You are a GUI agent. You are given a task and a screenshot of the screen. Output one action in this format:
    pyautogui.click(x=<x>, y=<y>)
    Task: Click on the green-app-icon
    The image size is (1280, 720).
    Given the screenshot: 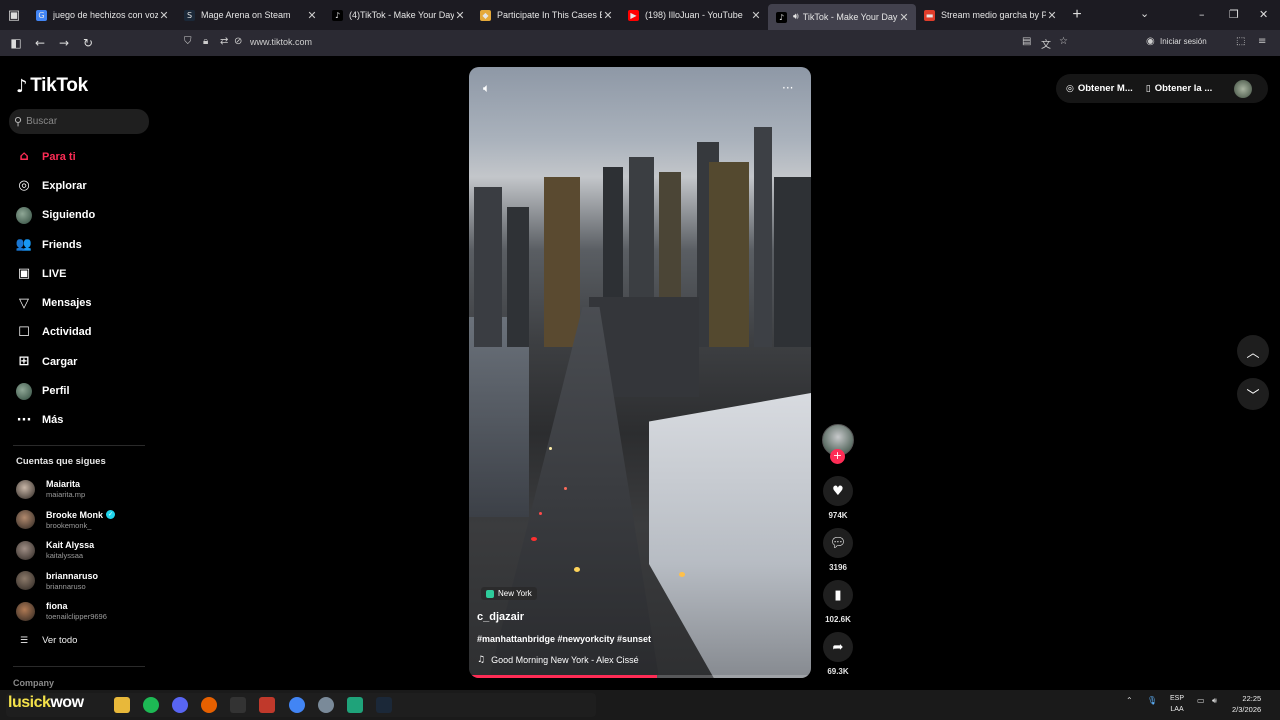 What is the action you would take?
    pyautogui.click(x=355, y=705)
    